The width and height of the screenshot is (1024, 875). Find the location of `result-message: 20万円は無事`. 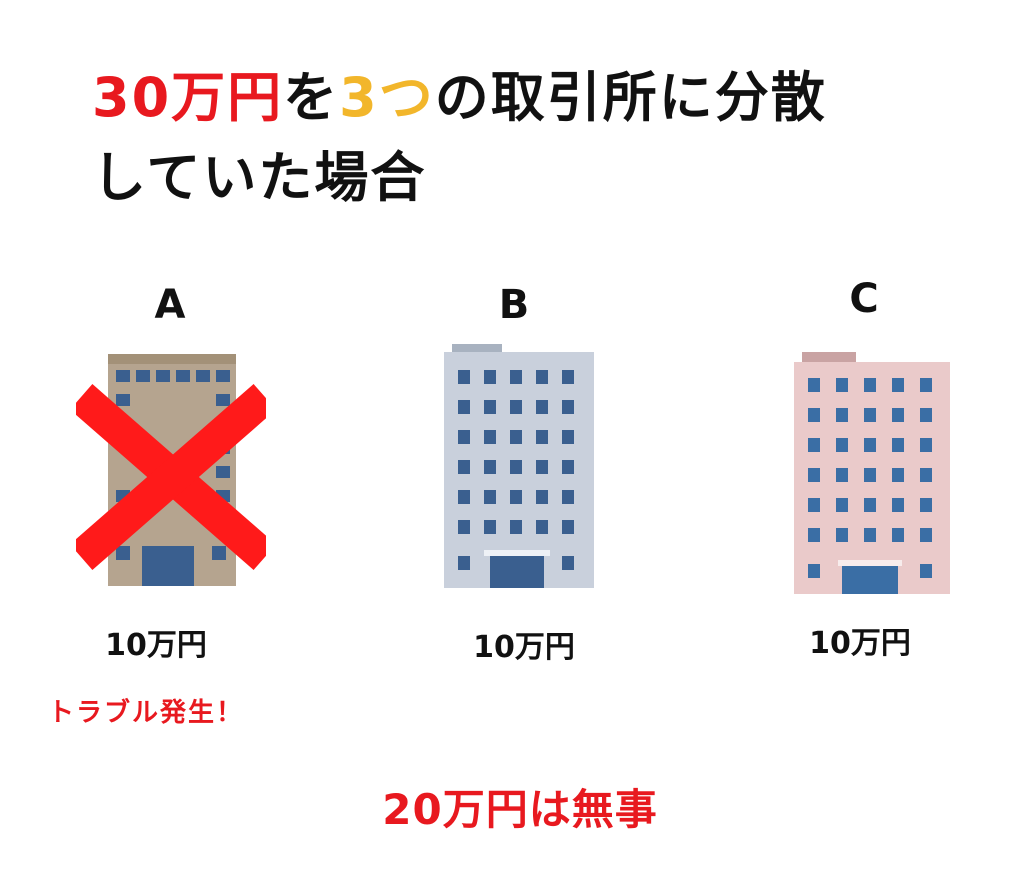

result-message: 20万円は無事 is located at coordinates (520, 809).